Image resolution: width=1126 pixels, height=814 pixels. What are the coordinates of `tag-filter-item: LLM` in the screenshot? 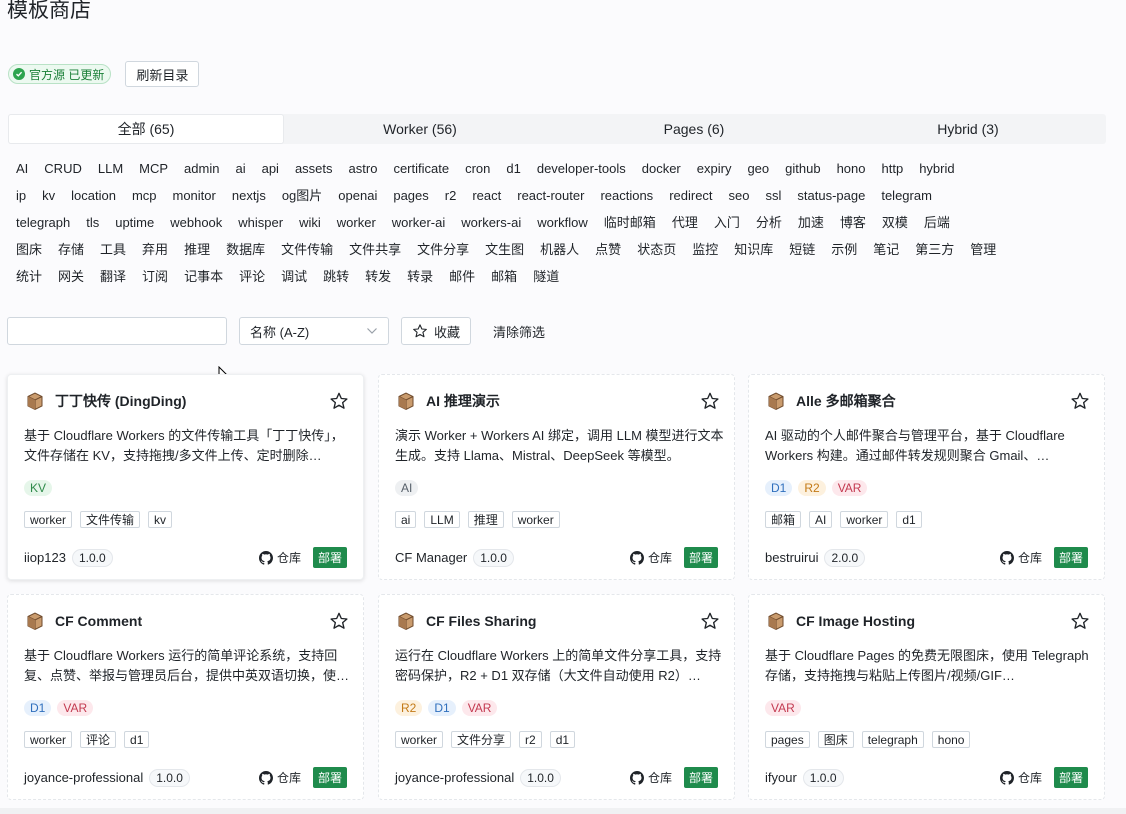 It's located at (110, 169).